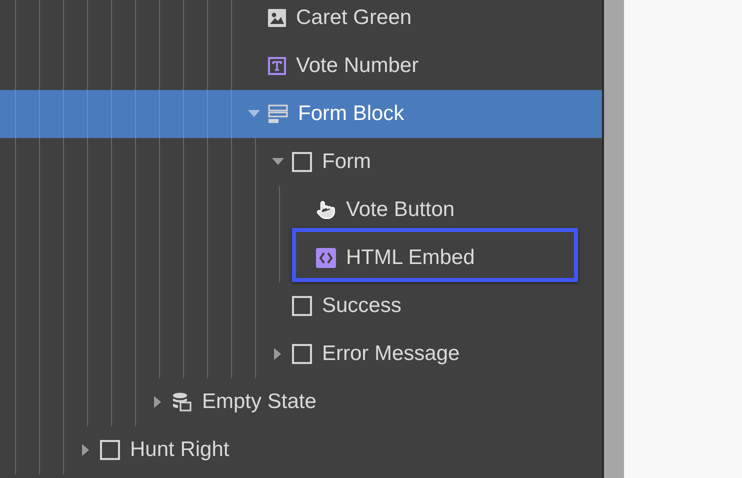  Describe the element at coordinates (180, 450) in the screenshot. I see `item-label: Hunt Right` at that location.